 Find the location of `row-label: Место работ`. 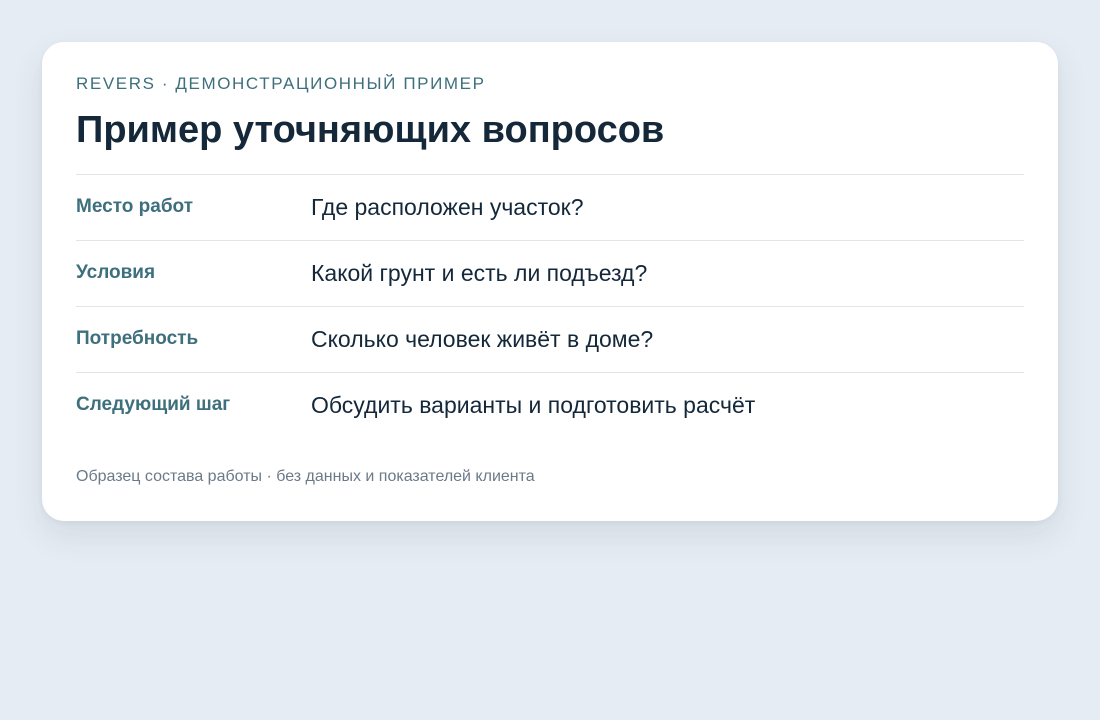

row-label: Место работ is located at coordinates (134, 206).